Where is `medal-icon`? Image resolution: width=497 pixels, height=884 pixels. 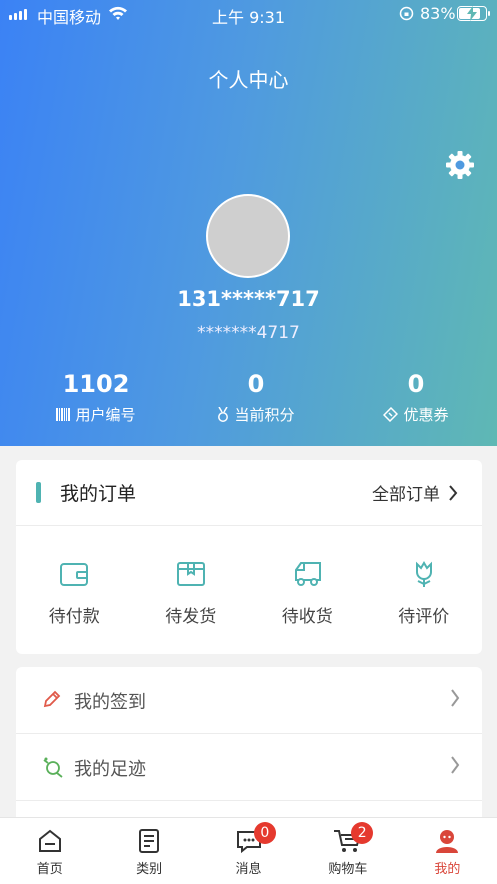 medal-icon is located at coordinates (223, 414).